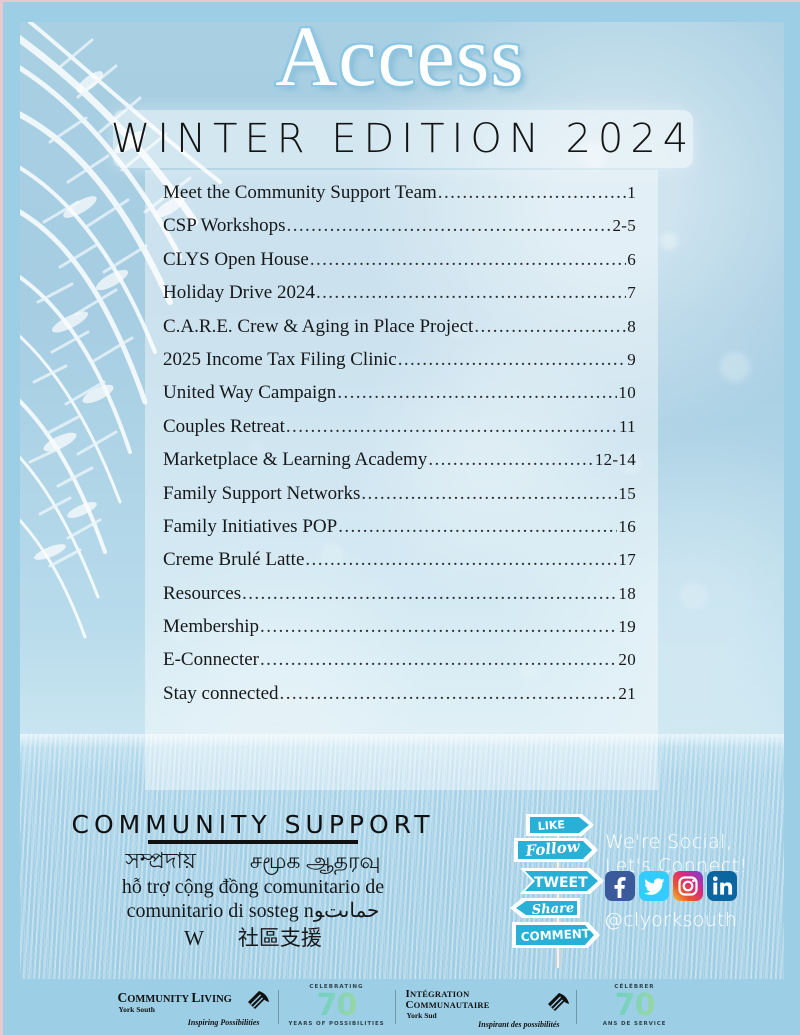  I want to click on bokeh-dot, so click(669, 241).